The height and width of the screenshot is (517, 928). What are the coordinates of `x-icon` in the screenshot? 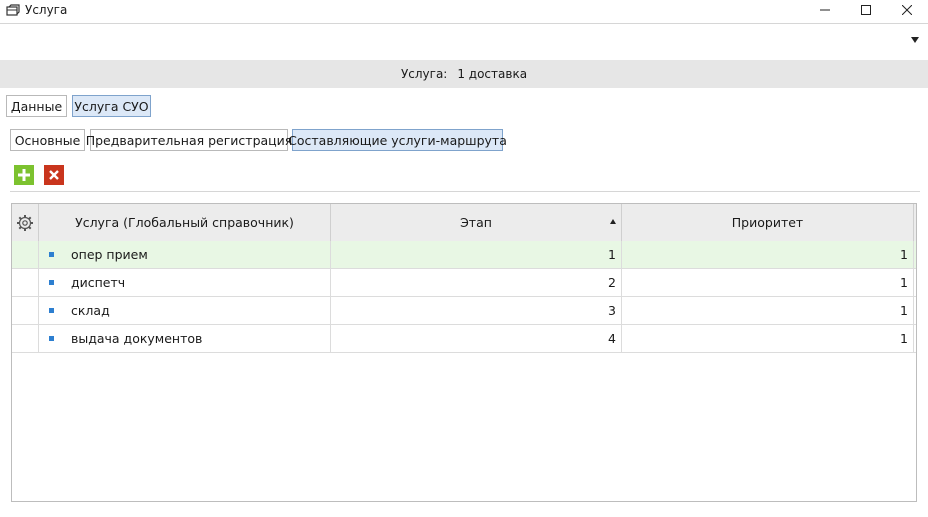 It's located at (54, 175).